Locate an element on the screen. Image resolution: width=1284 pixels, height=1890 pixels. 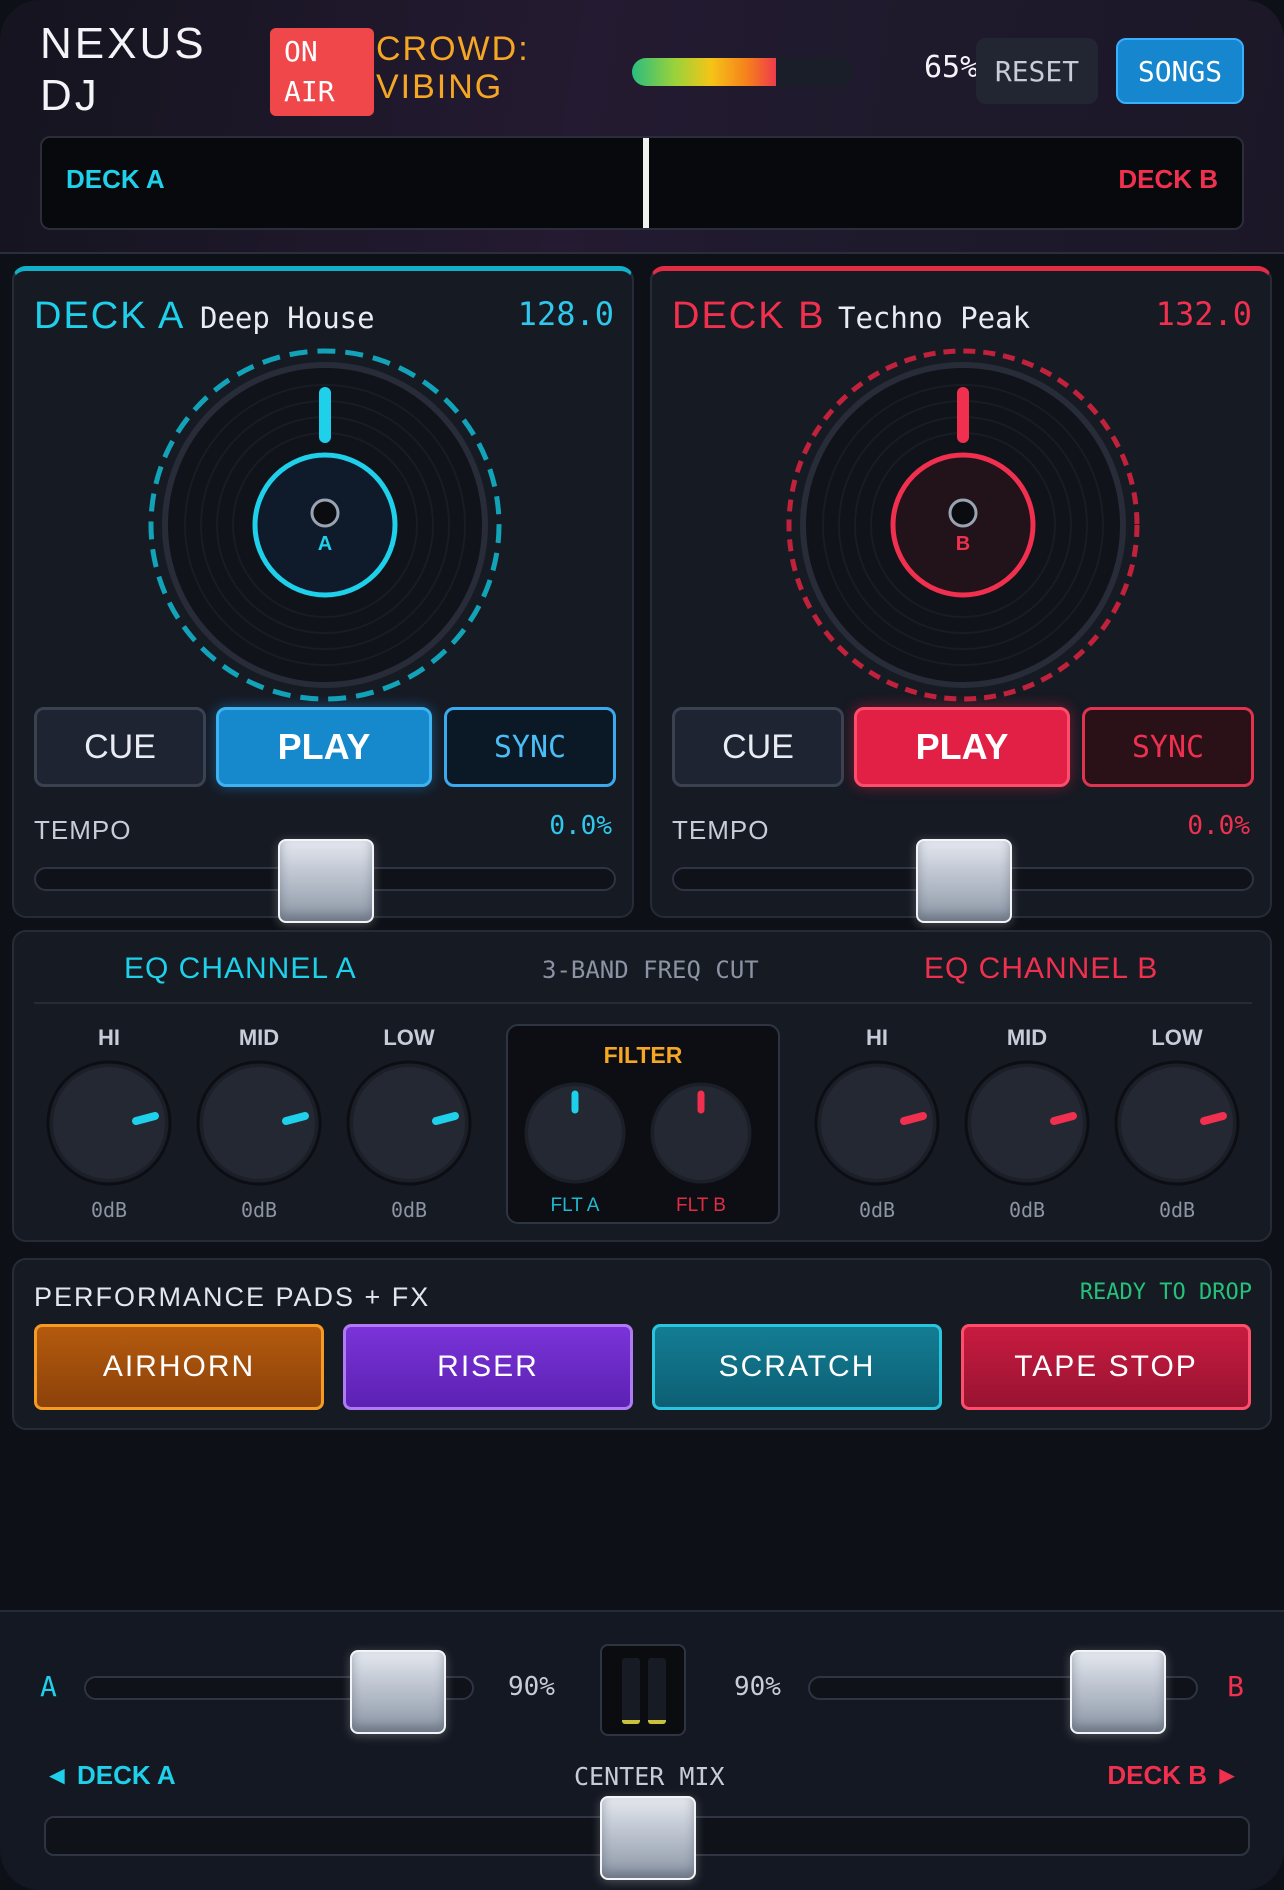
deck-a-play-button: PLAY is located at coordinates (324, 747).